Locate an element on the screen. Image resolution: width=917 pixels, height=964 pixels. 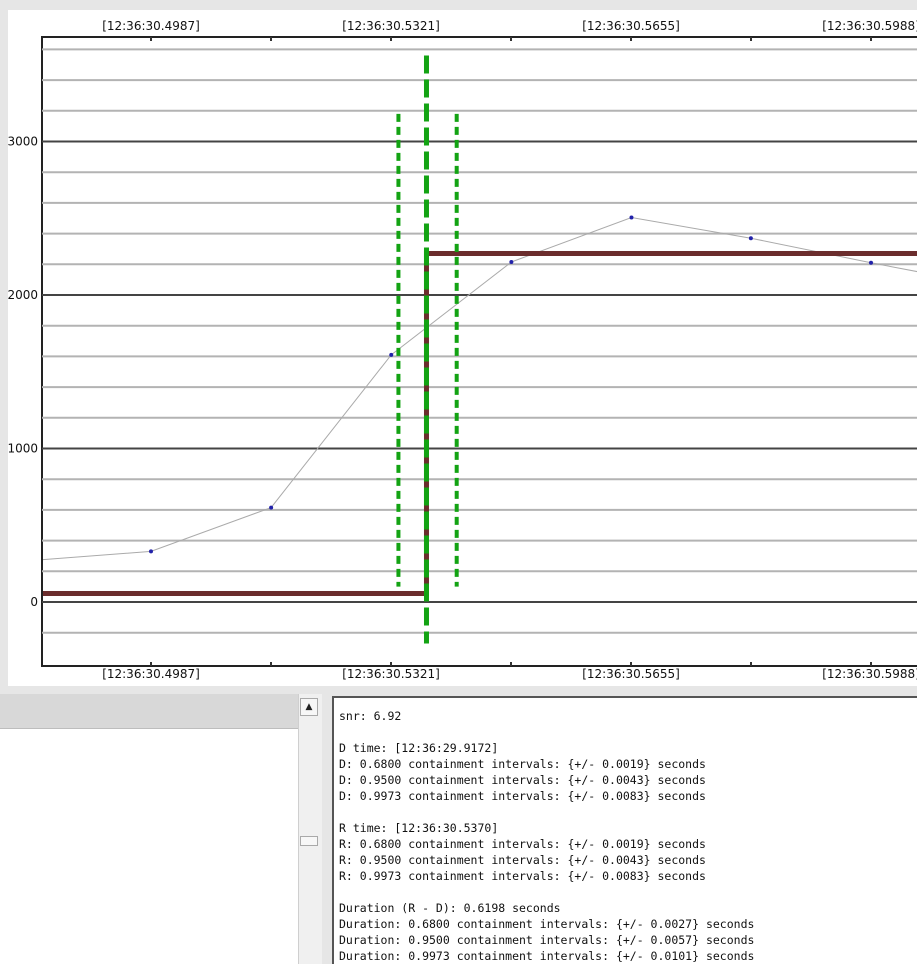
y-tick-label: 3000 is located at coordinates (23, 142).